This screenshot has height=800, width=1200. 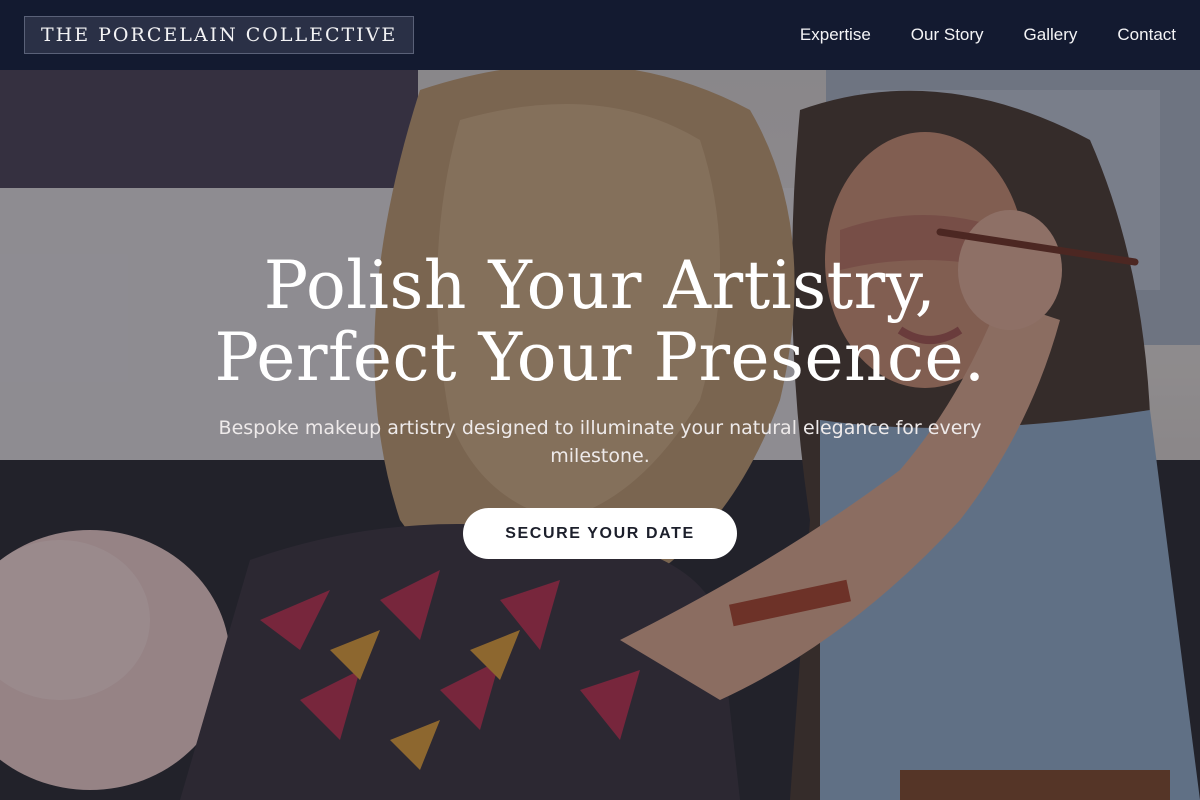 What do you see at coordinates (988, 35) in the screenshot?
I see `main-nav: Expertise Our Story Gallery Contact` at bounding box center [988, 35].